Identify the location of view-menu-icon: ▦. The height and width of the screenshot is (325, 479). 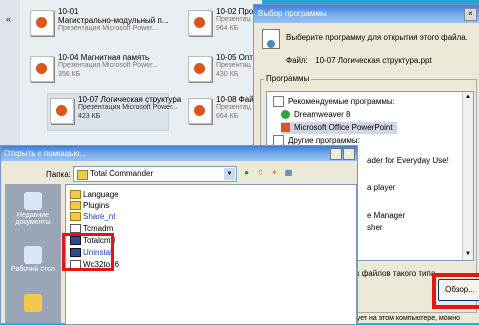
(288, 172).